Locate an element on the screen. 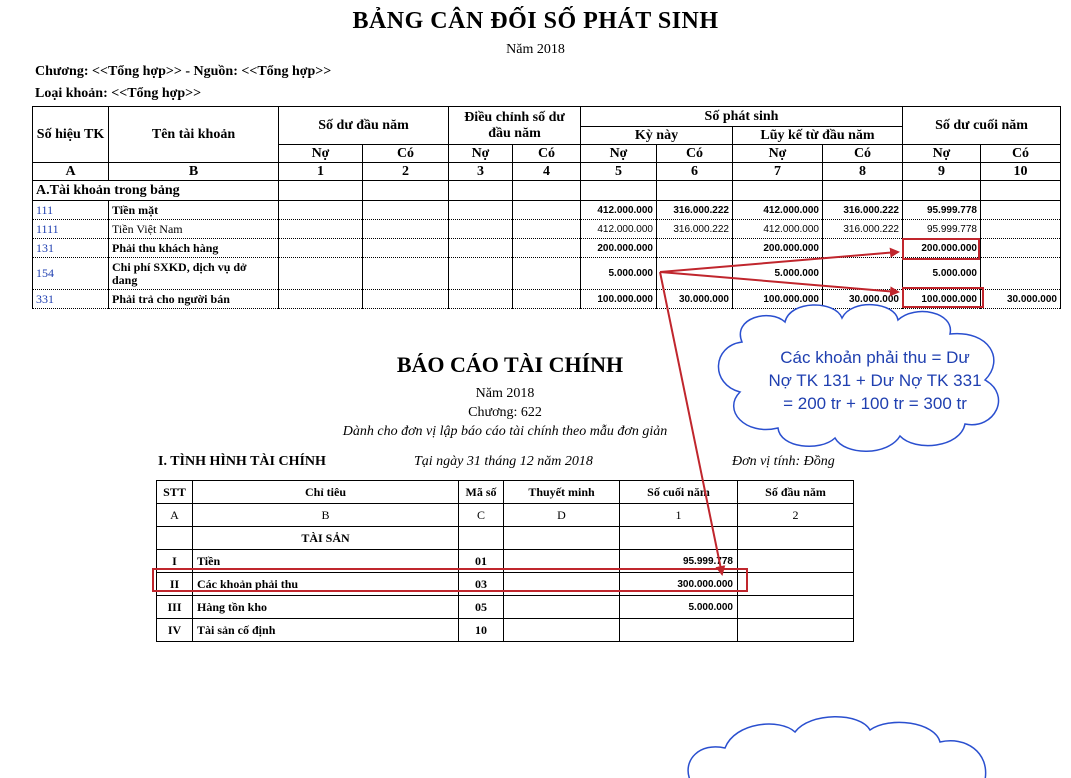  row-end-value: 95.999.778 is located at coordinates (678, 561).